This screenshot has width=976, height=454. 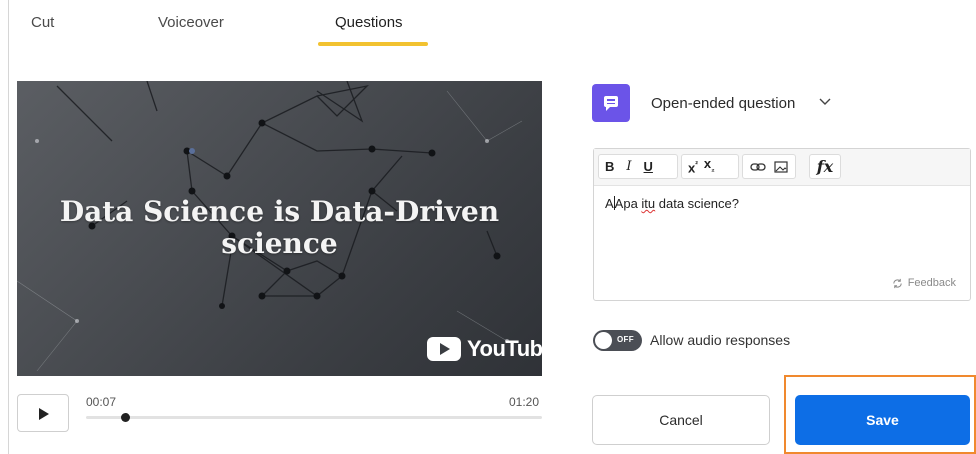 What do you see at coordinates (369, 22) in the screenshot?
I see `tab-questions: Questions` at bounding box center [369, 22].